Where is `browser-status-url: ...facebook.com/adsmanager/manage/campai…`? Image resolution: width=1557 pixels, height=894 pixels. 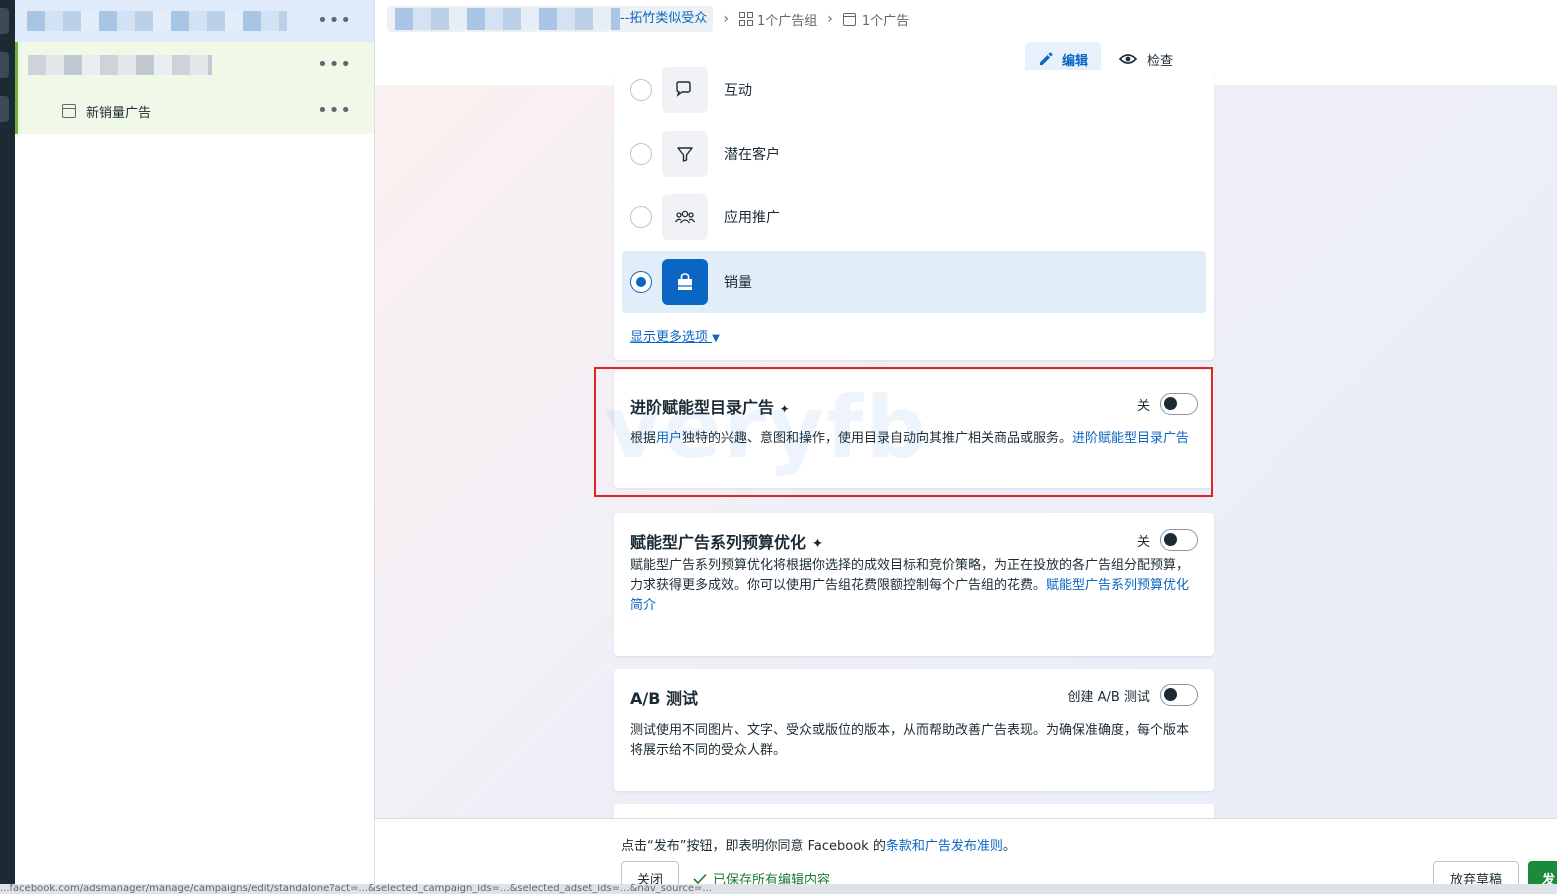 browser-status-url: ...facebook.com/adsmanager/manage/campai… is located at coordinates (778, 889).